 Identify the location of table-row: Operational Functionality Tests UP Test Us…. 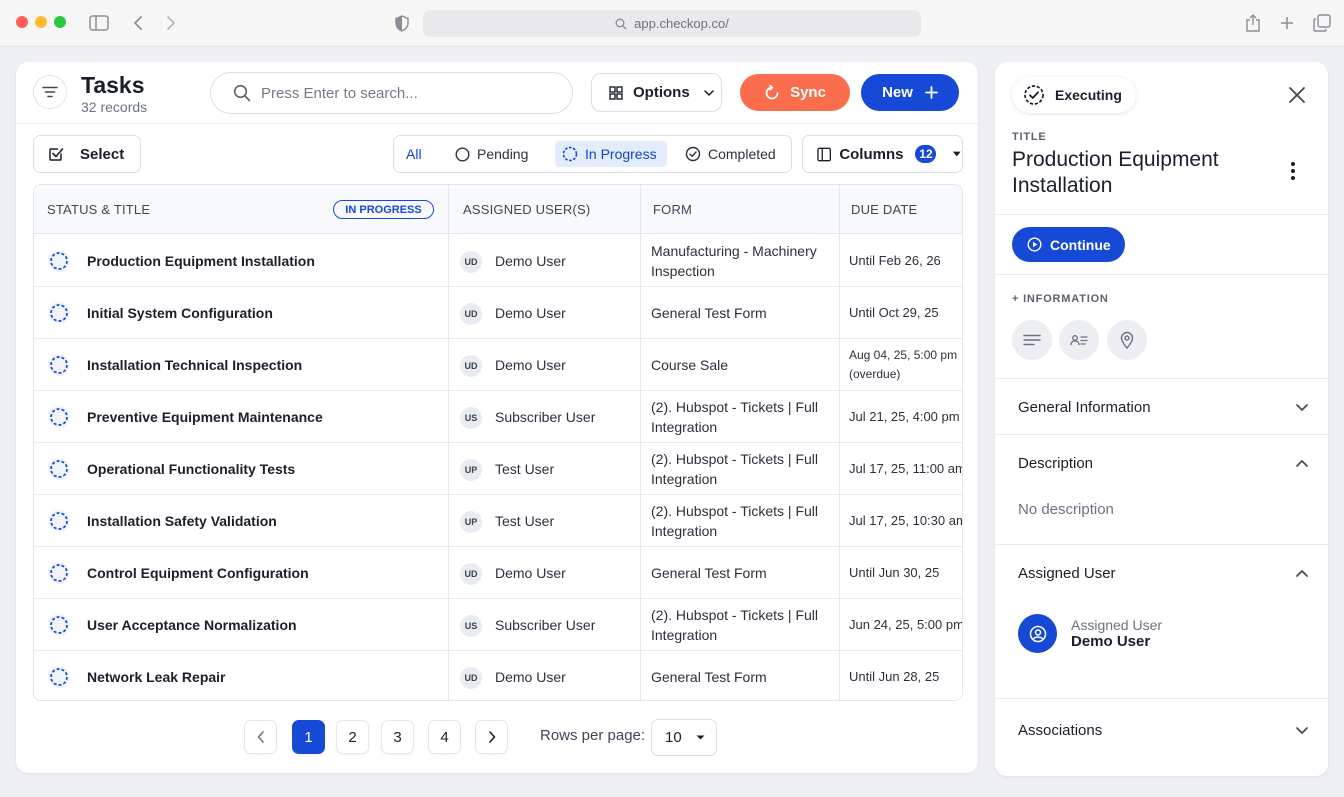
(498, 469).